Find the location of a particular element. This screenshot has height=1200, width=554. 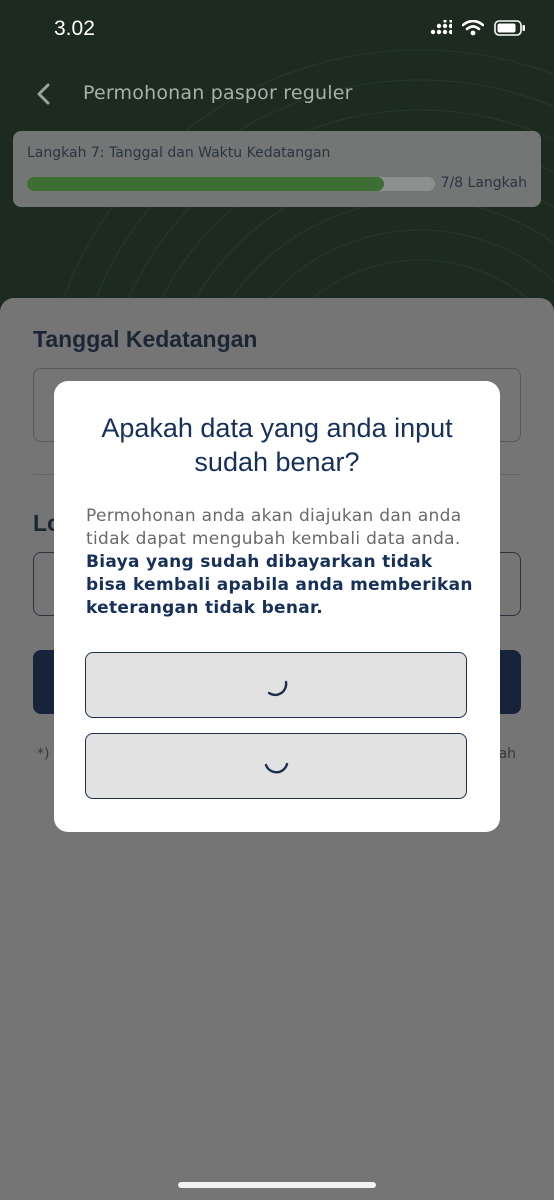

home-indicator is located at coordinates (277, 1185).